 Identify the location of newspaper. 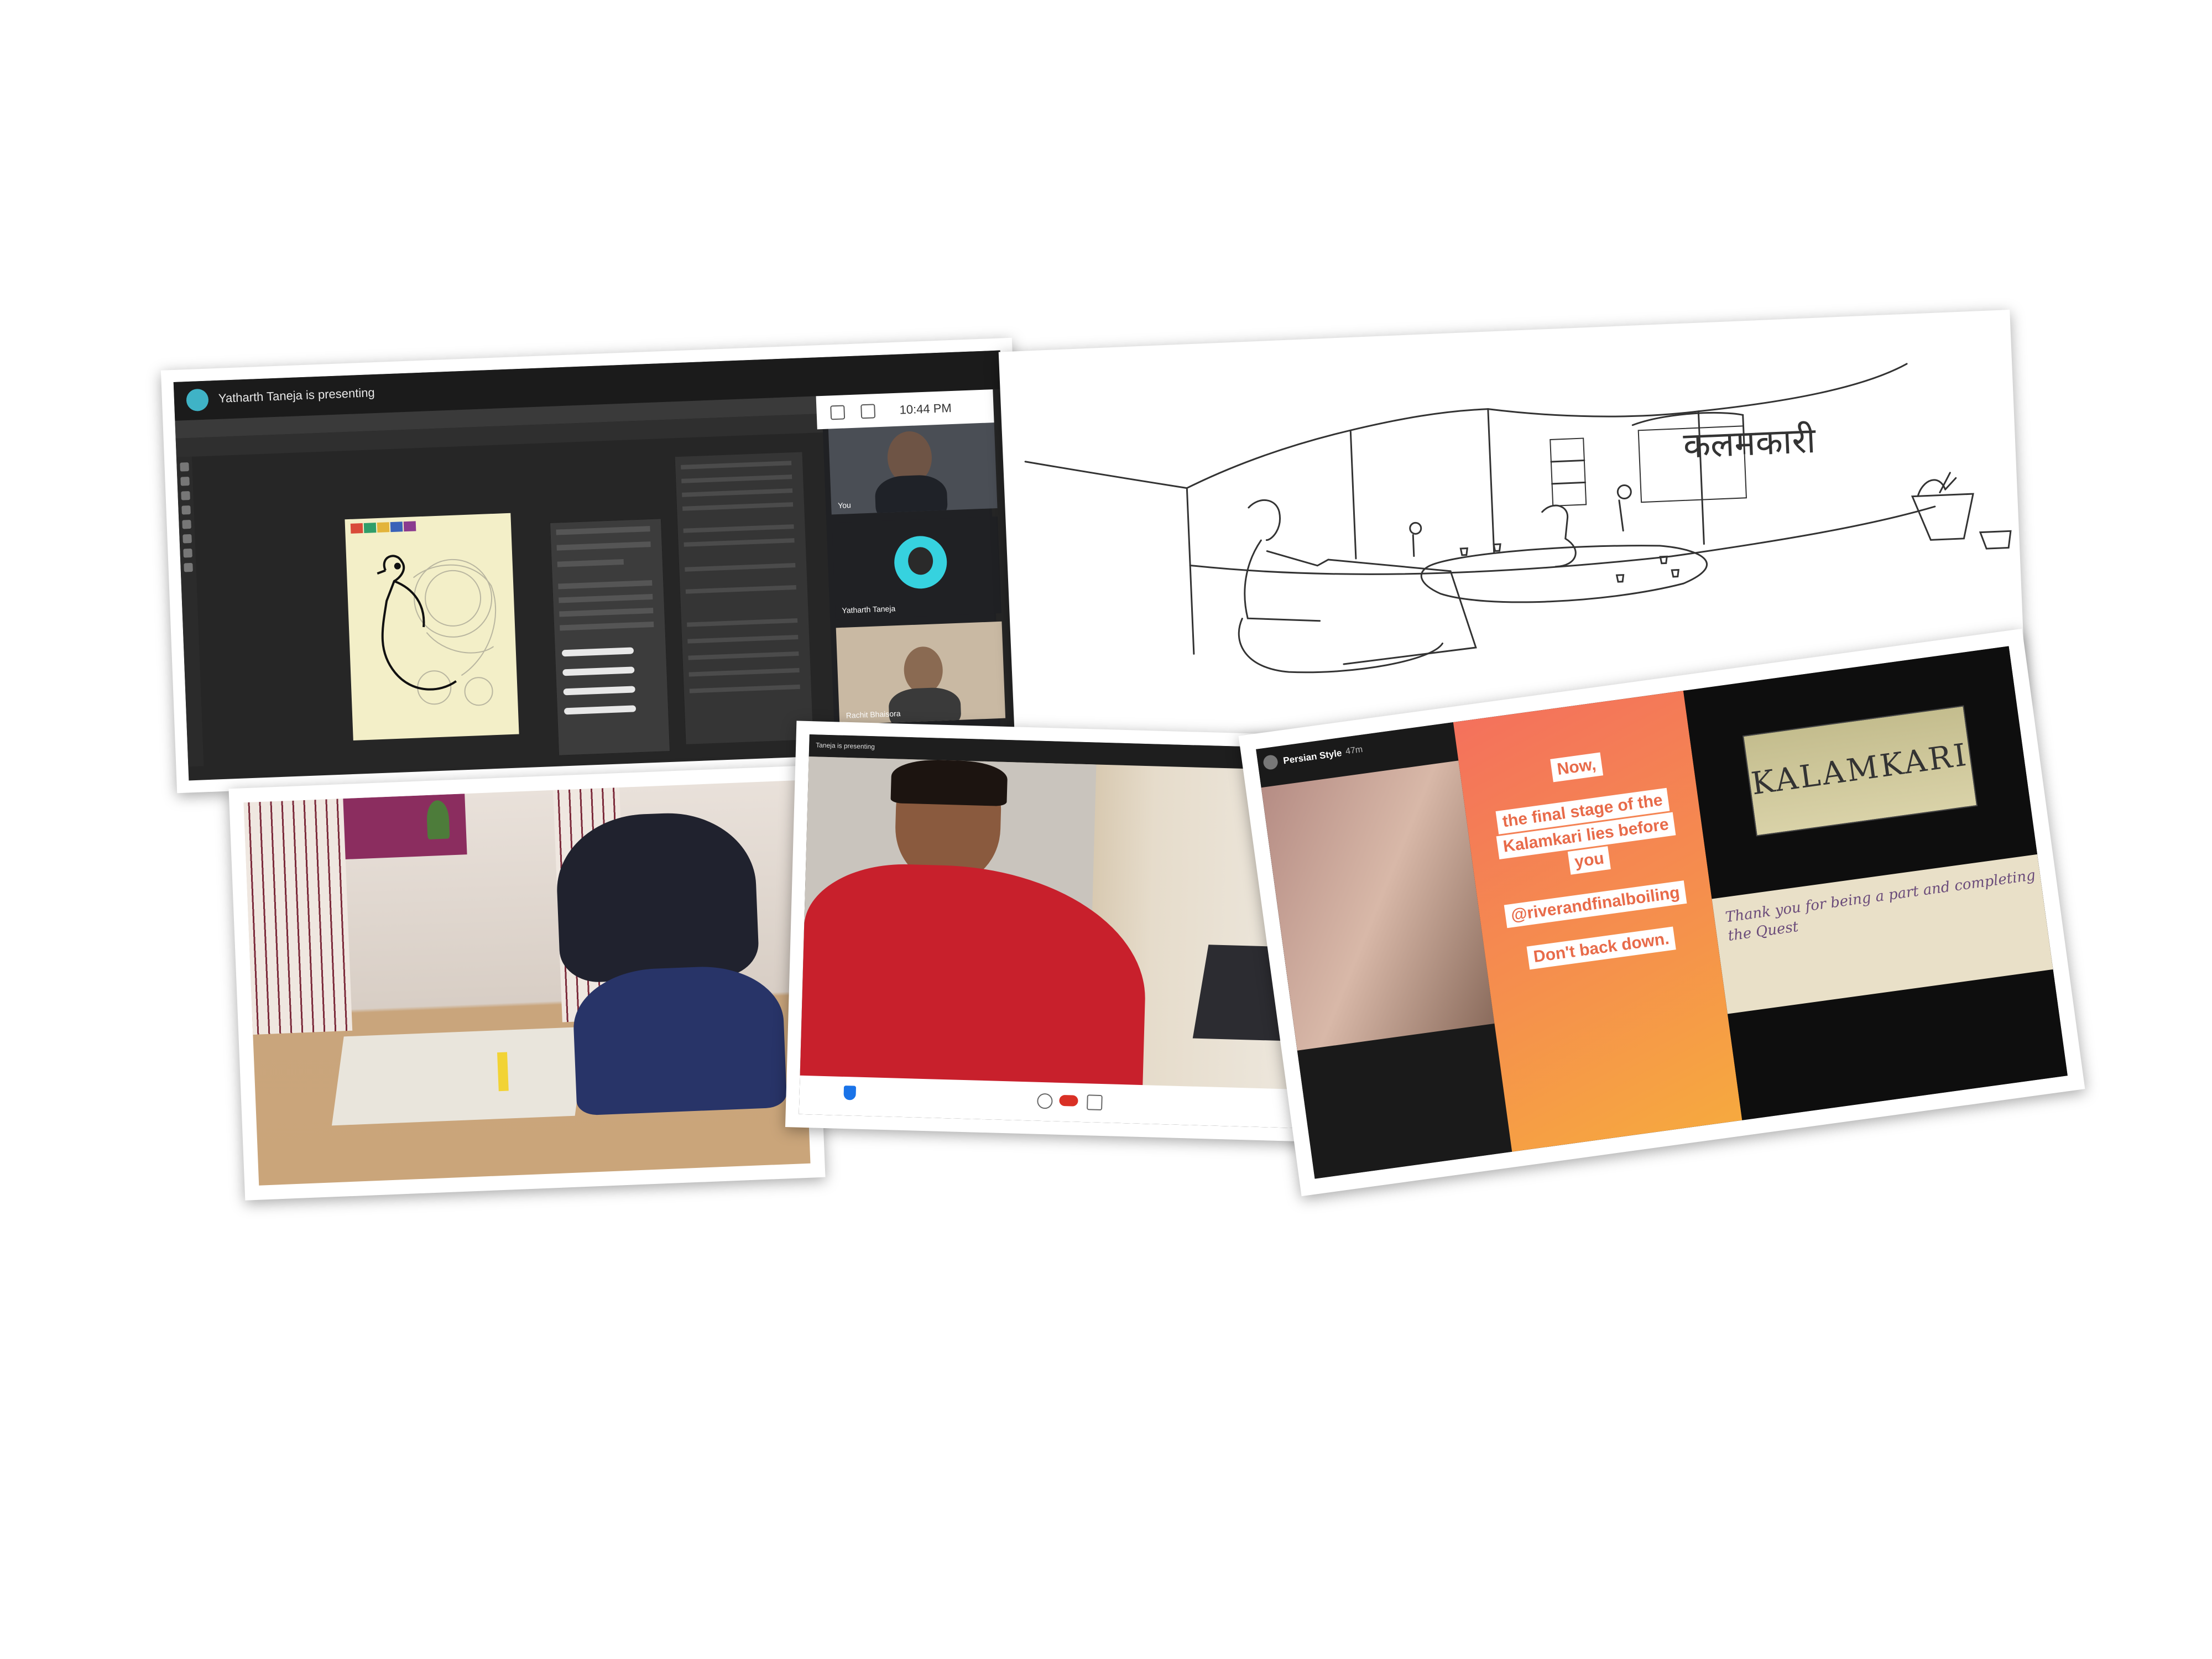
(459, 1076).